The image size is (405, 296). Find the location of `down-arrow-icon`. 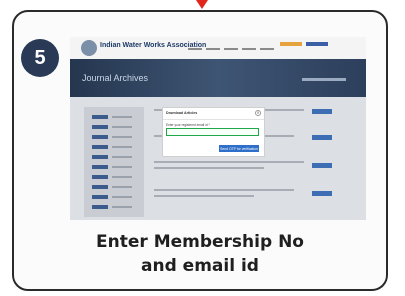

down-arrow-icon is located at coordinates (202, 4).